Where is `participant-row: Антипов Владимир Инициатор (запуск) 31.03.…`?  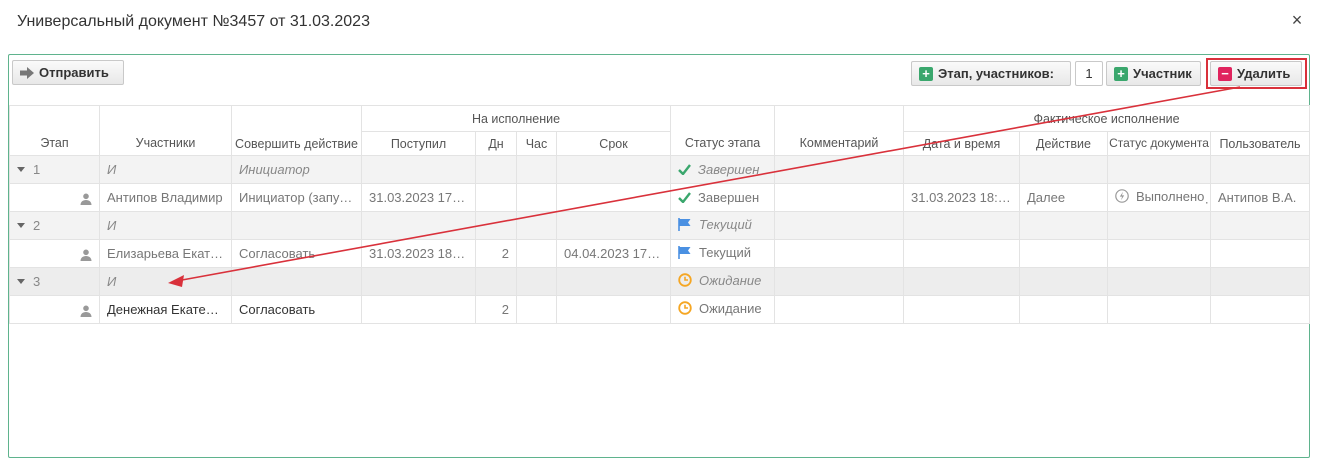
participant-row: Антипов Владимир Инициатор (запуск) 31.03.… is located at coordinates (660, 197).